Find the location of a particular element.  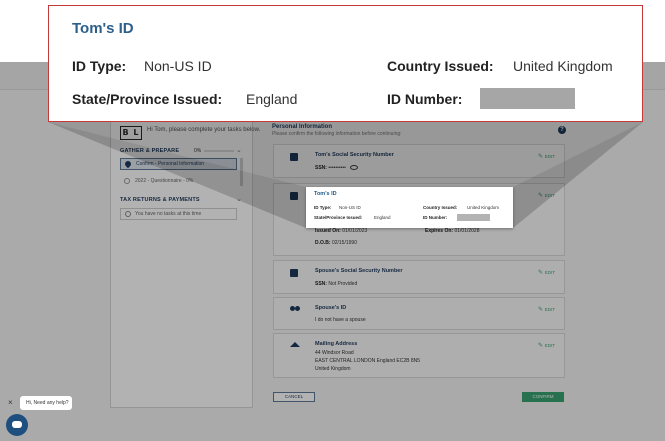

eye-icon is located at coordinates (354, 168).